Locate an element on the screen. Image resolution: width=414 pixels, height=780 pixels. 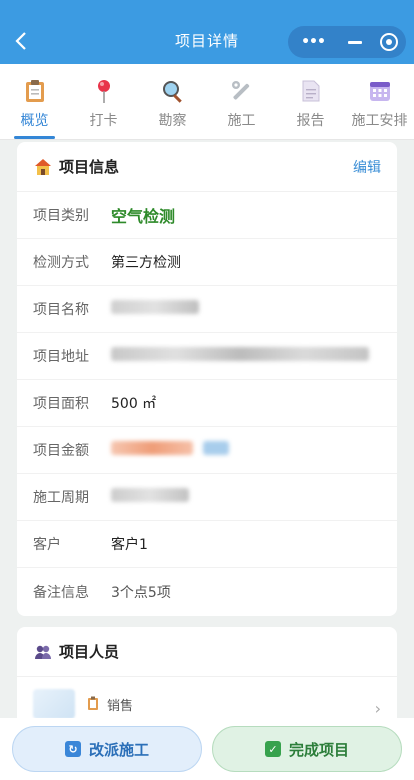
info-row-address: 项目地址 is located at coordinates (207, 356).